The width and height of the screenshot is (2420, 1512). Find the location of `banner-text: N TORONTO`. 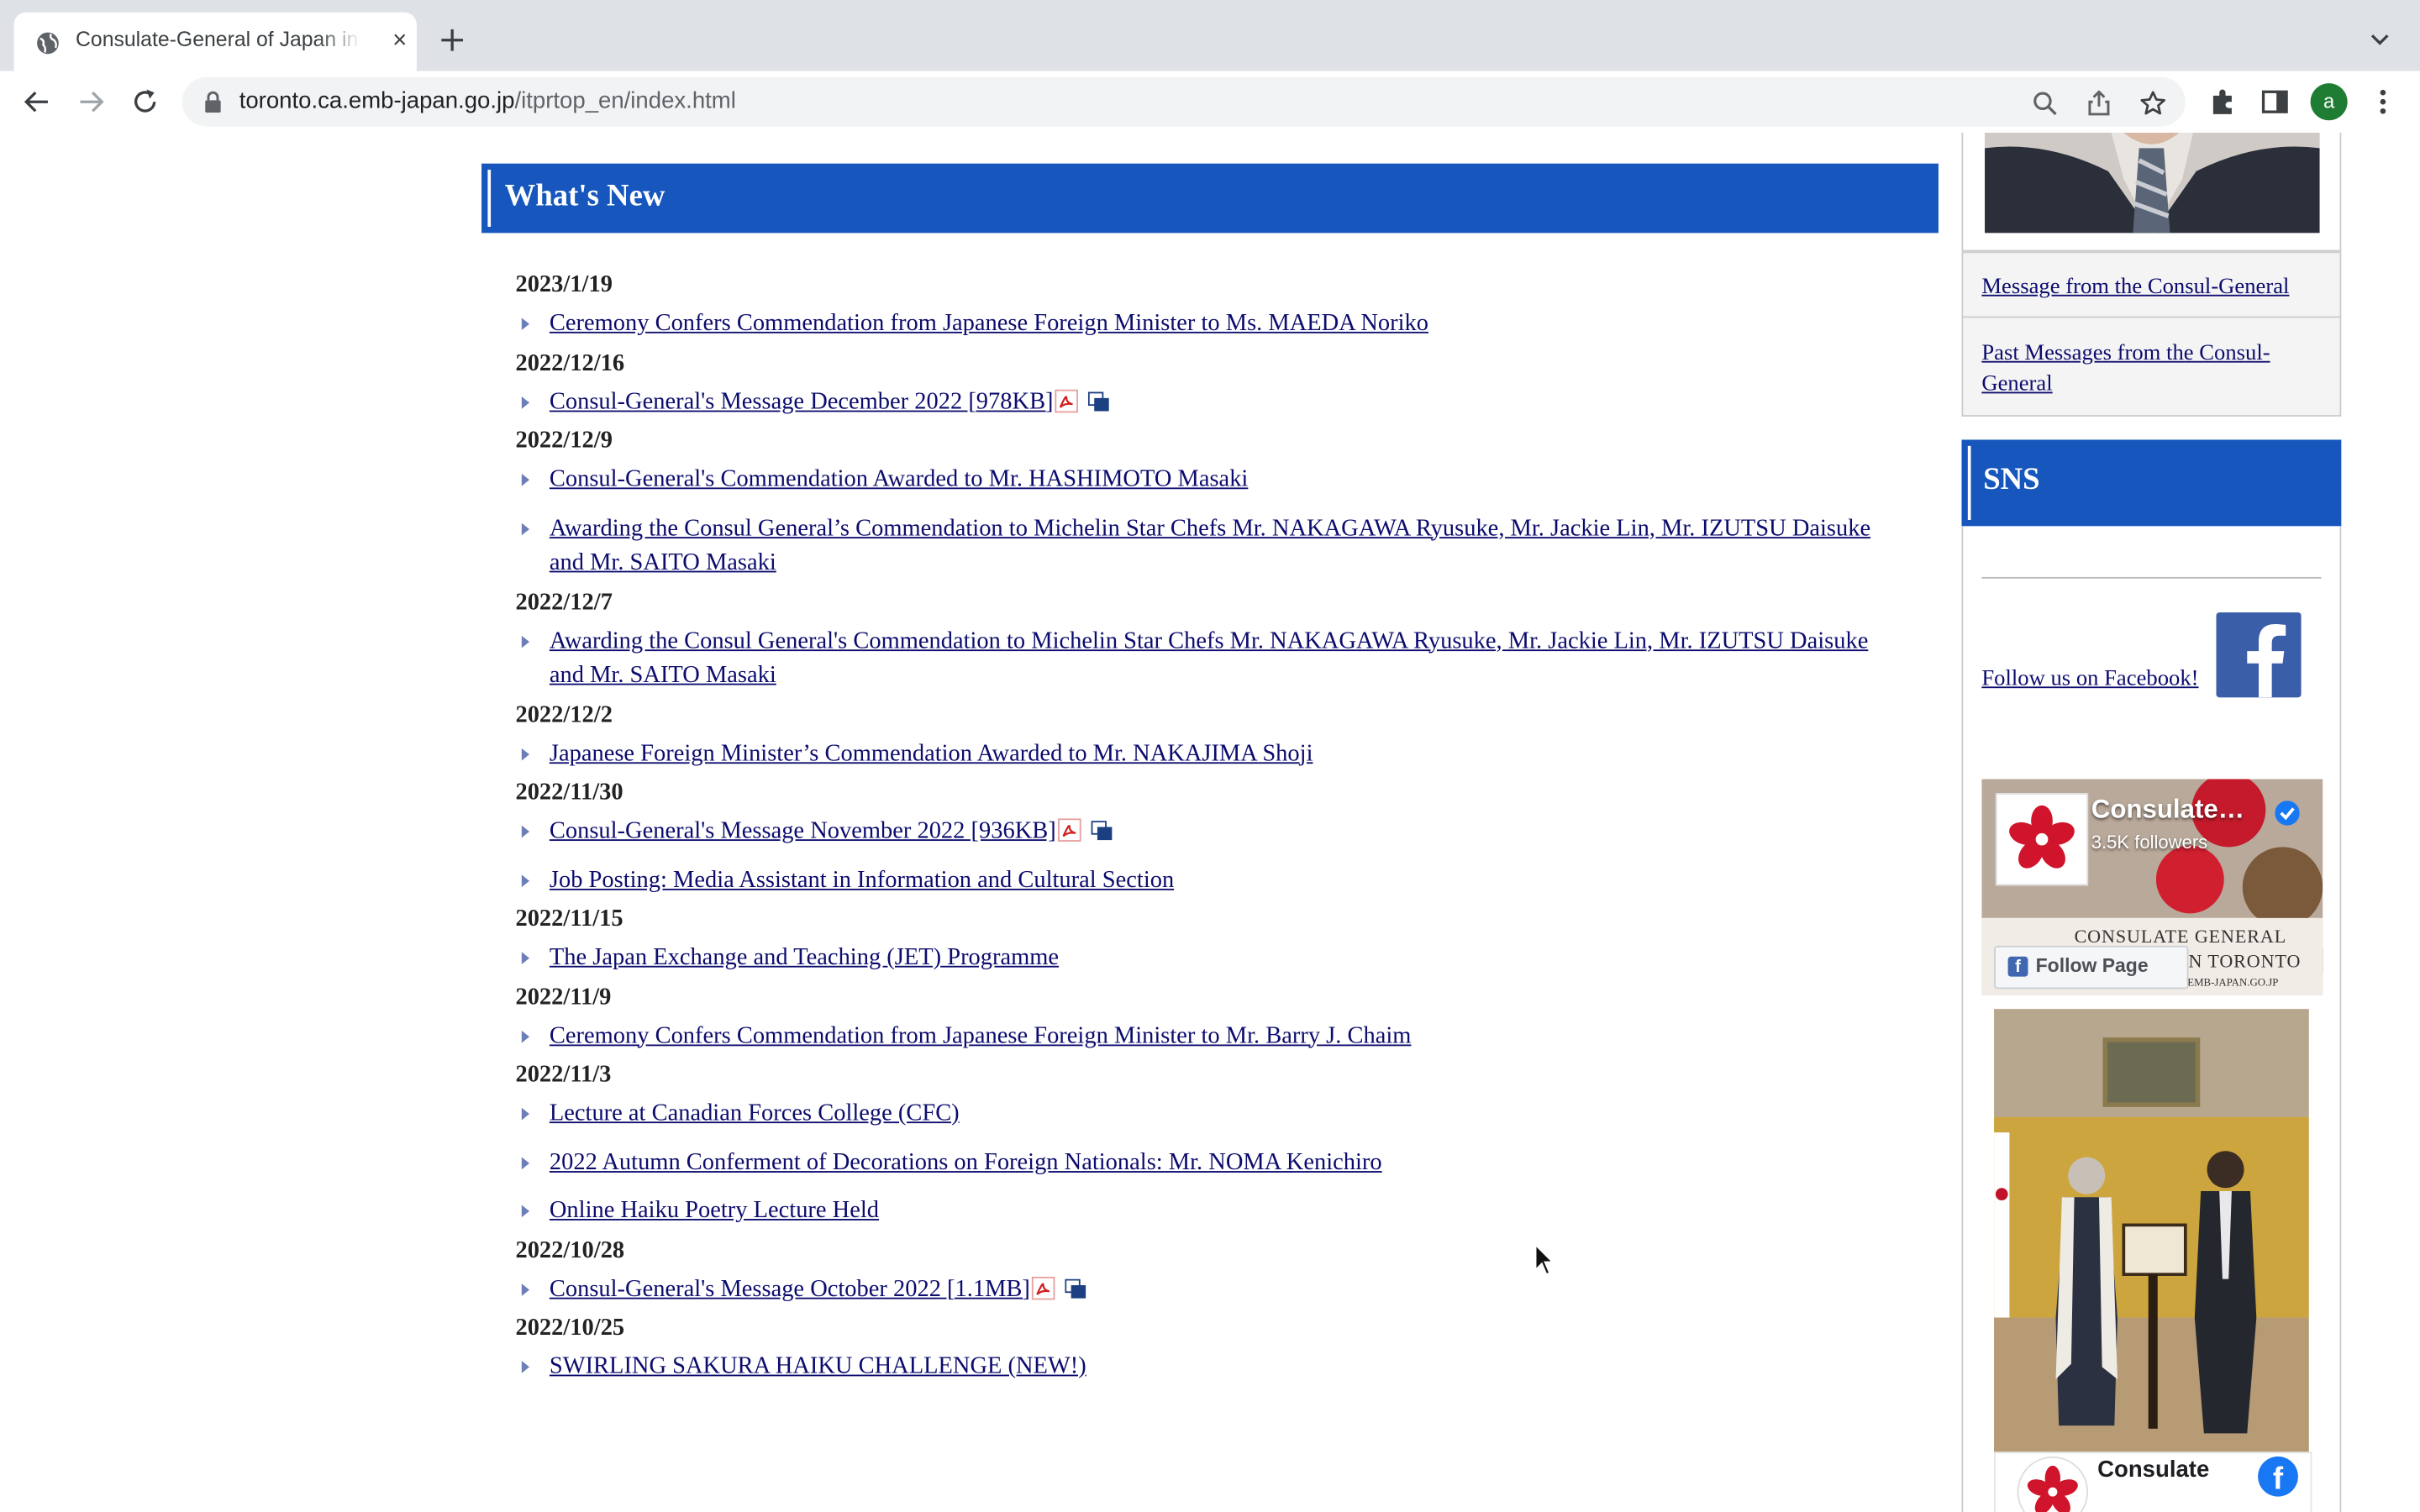

banner-text: N TORONTO is located at coordinates (2245, 961).